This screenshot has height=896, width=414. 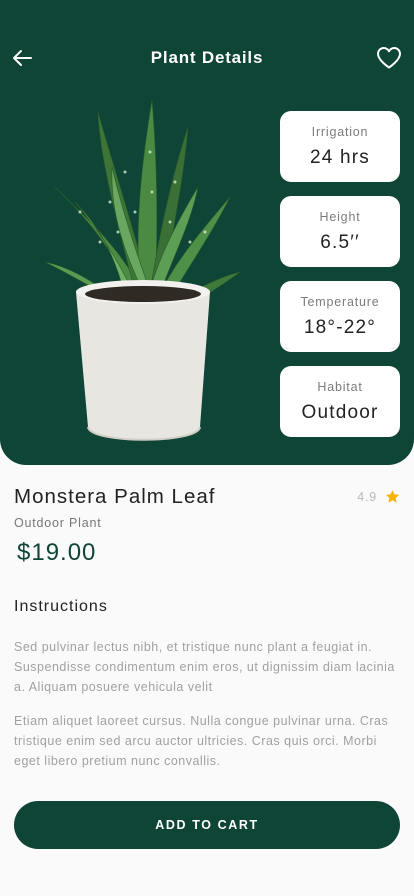 I want to click on spec-value: 24 hrs, so click(x=339, y=157).